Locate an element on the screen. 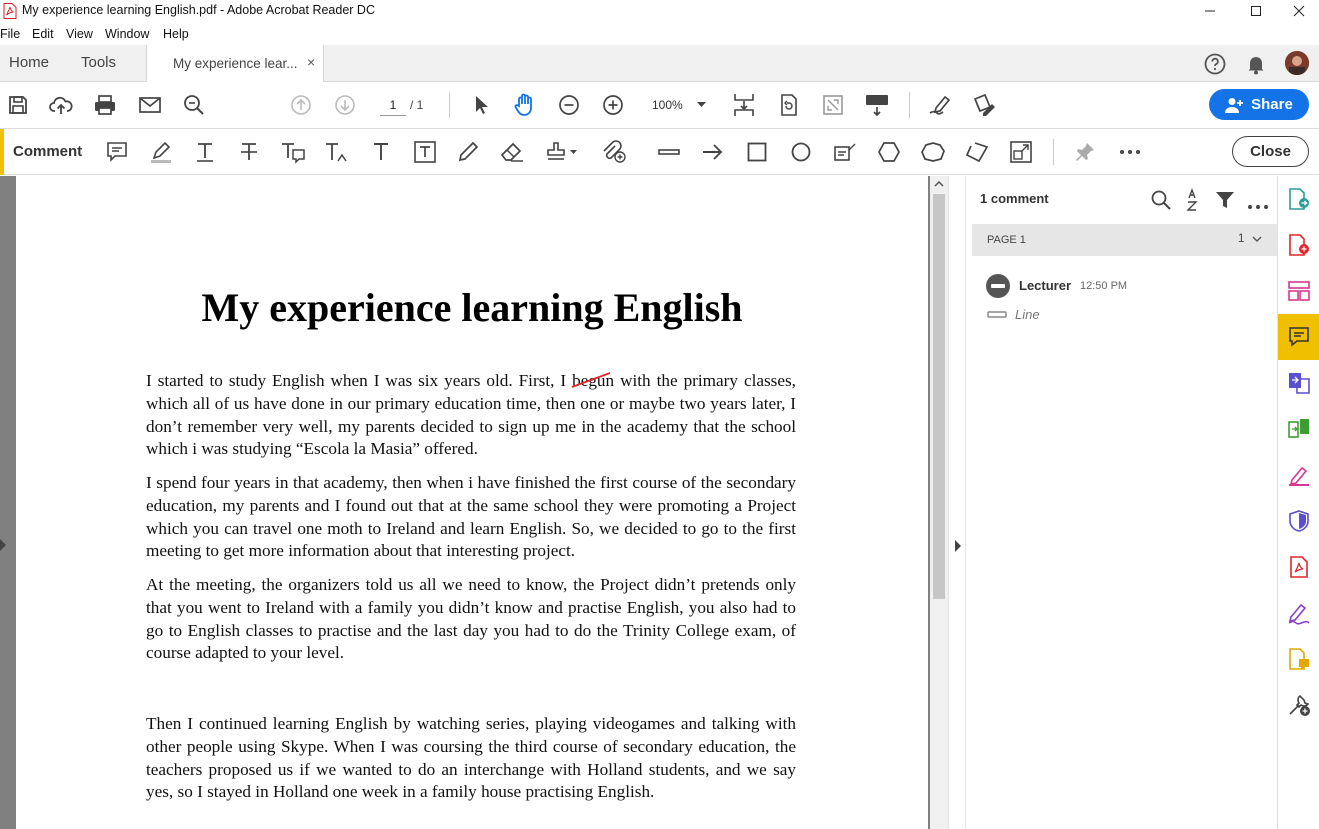 Image resolution: width=1319 pixels, height=829 pixels. hand-tool-button is located at coordinates (525, 105).